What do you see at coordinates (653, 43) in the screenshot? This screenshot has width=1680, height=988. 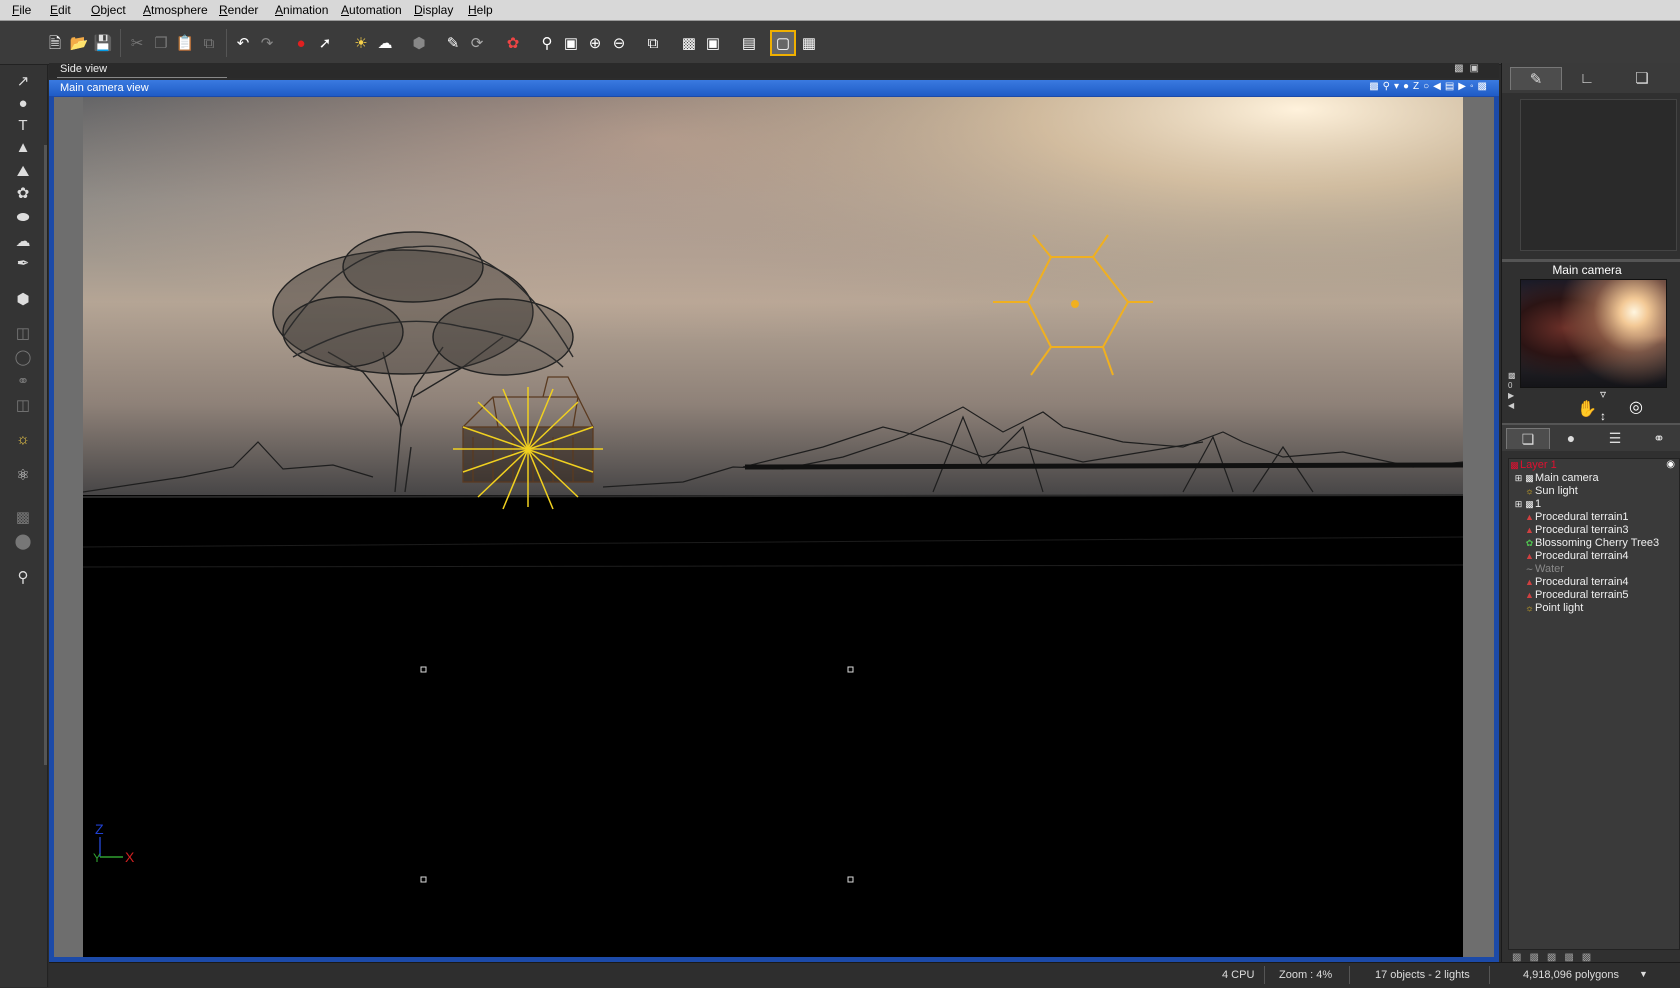 I see `fit-view-icon: ⧉` at bounding box center [653, 43].